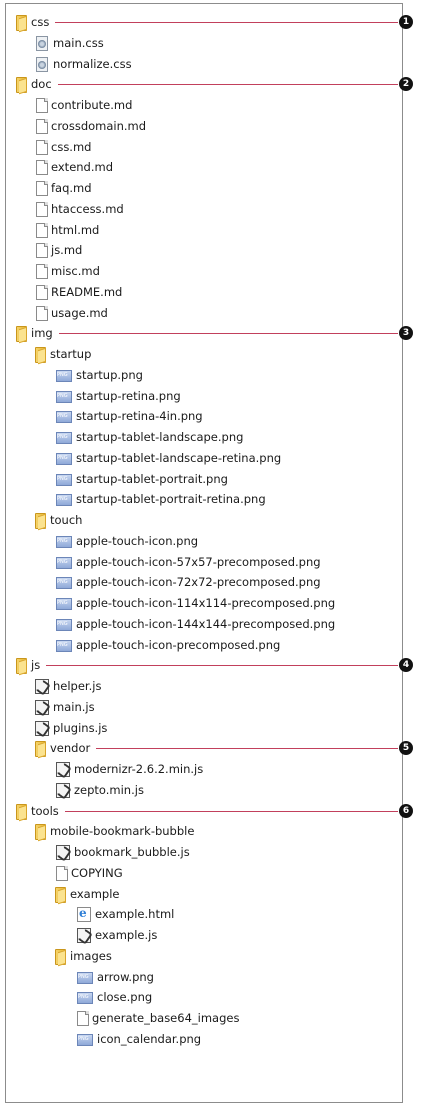  I want to click on tree-item-label: main.js, so click(74, 707).